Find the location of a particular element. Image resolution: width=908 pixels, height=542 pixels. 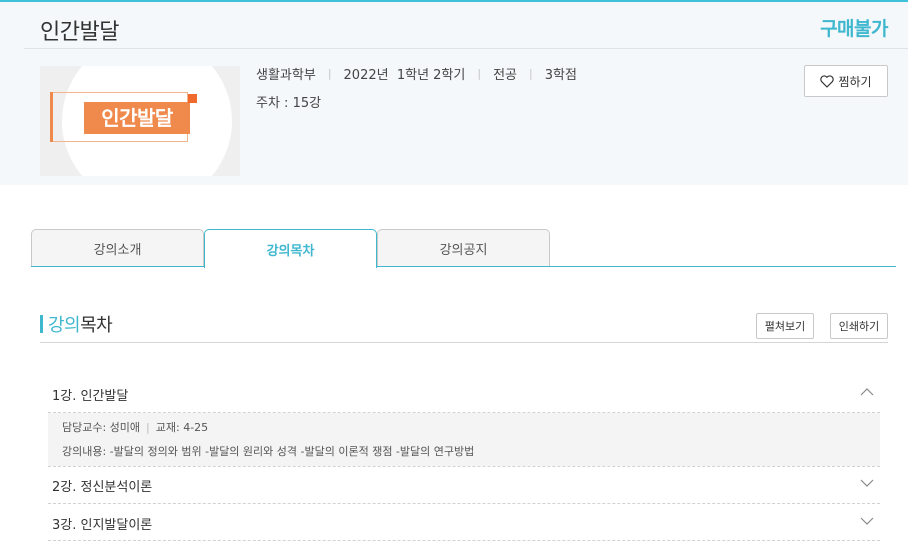

wish-label: 찜하기 is located at coordinates (855, 81).